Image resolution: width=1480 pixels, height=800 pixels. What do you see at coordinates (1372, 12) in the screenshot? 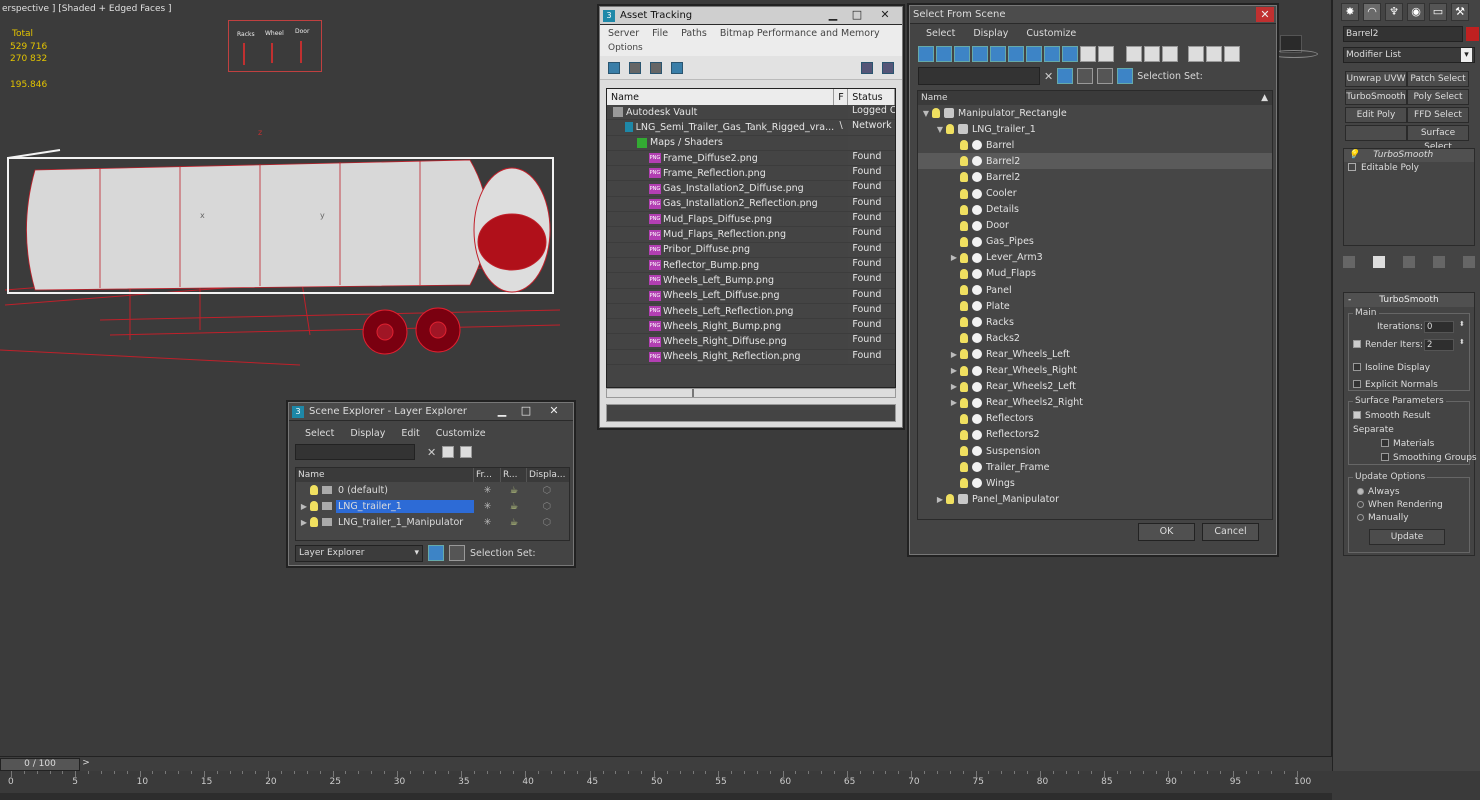
I see `modify-tab-icon: ◠` at bounding box center [1372, 12].